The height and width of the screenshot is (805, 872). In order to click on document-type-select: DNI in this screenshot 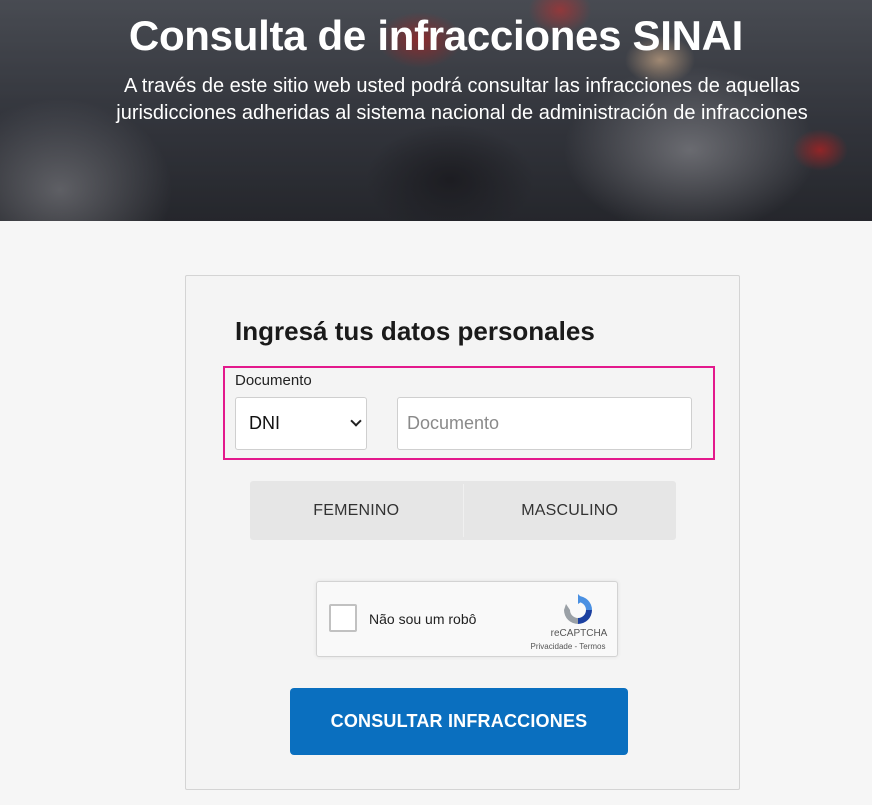, I will do `click(301, 423)`.